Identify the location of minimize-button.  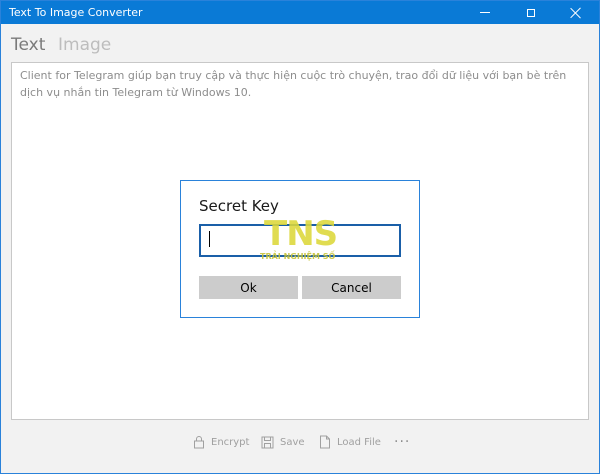
(485, 12).